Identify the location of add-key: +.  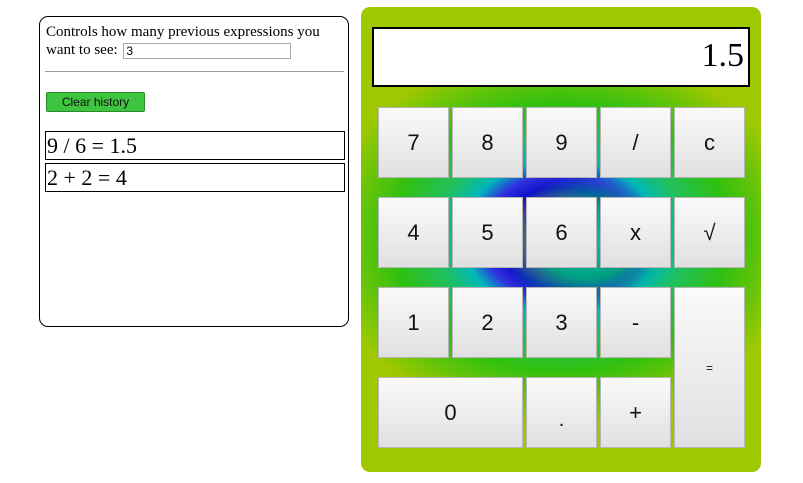
(635, 412).